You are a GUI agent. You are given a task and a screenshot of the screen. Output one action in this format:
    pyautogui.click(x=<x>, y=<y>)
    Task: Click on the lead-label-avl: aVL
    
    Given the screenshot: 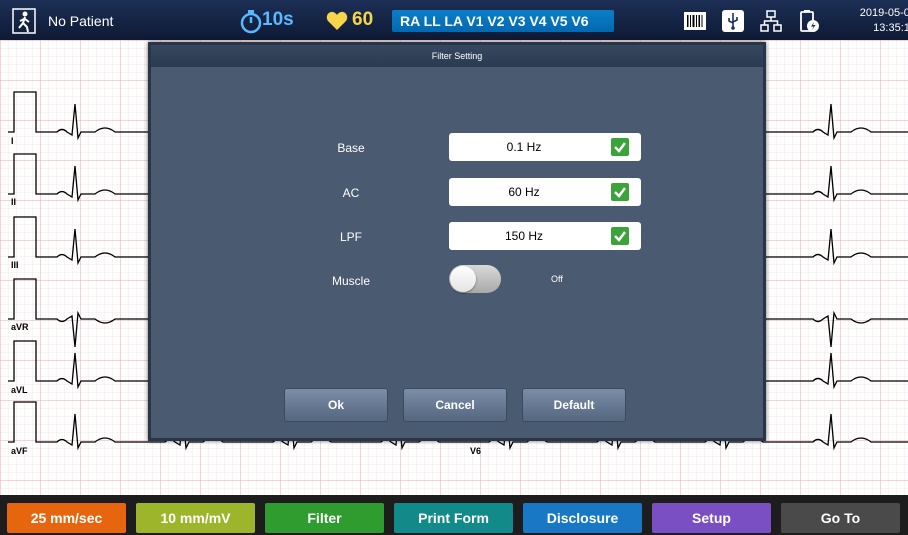 What is the action you would take?
    pyautogui.click(x=19, y=390)
    